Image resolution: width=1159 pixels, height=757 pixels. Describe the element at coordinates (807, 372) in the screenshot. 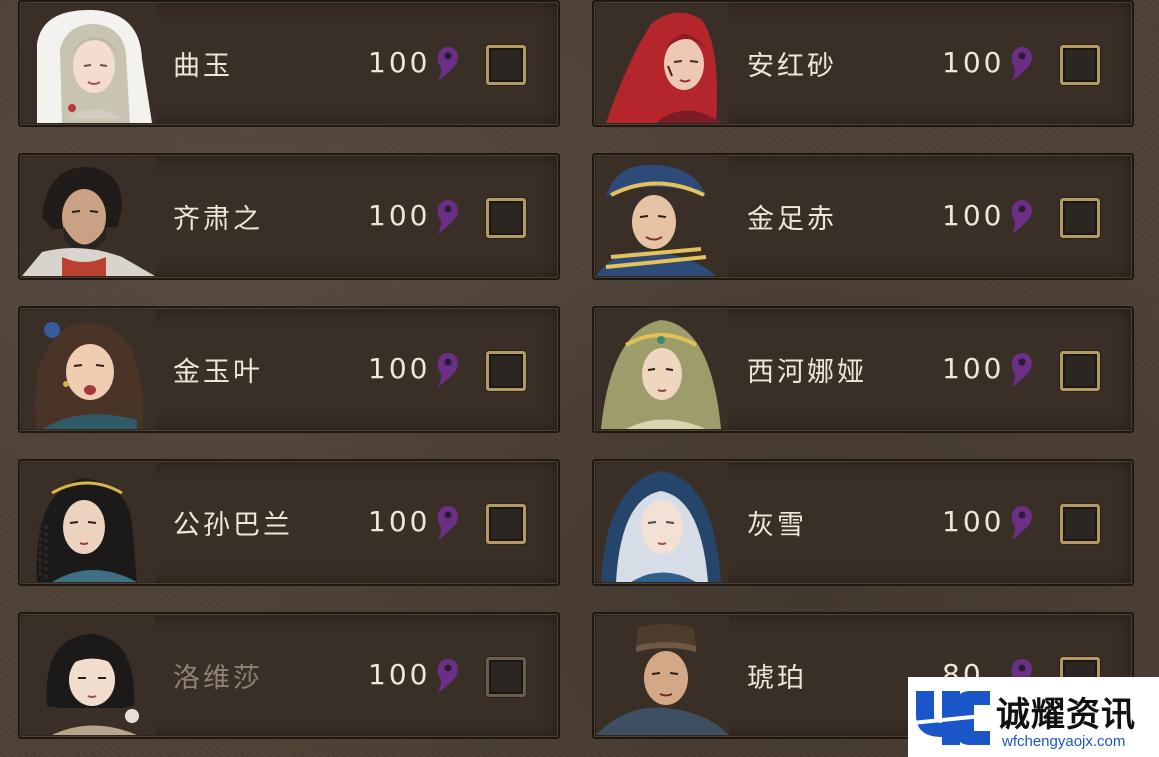

I see `character-name: 西河娜娅` at that location.